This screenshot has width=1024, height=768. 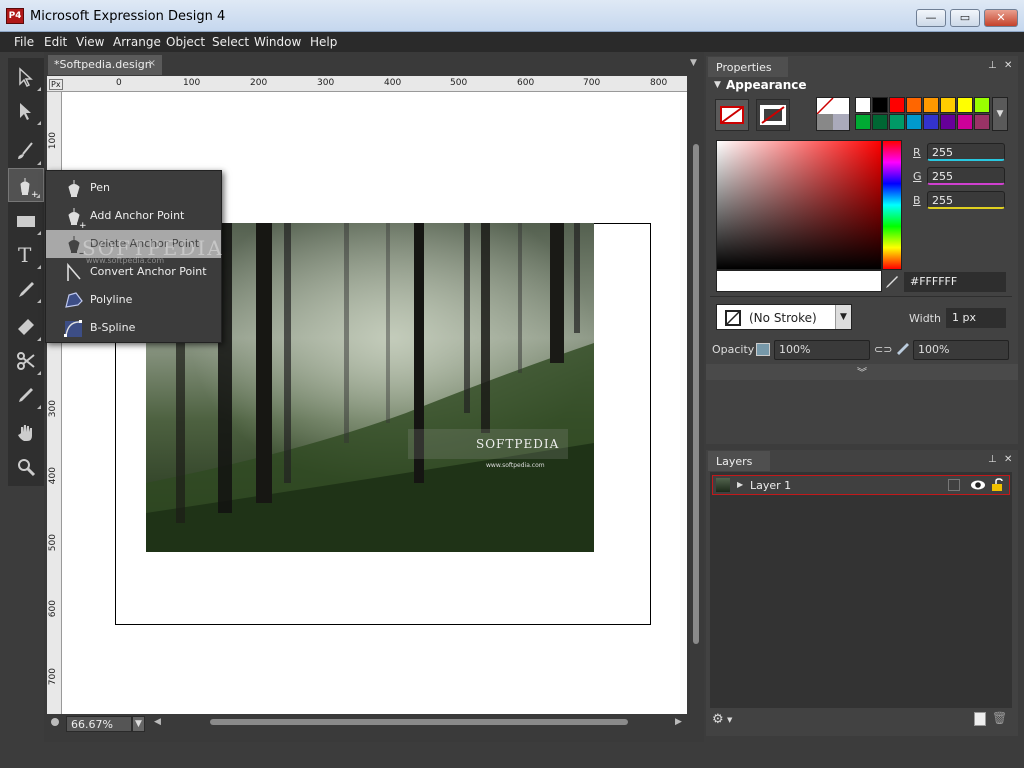 I want to click on layer-color-box, so click(x=954, y=485).